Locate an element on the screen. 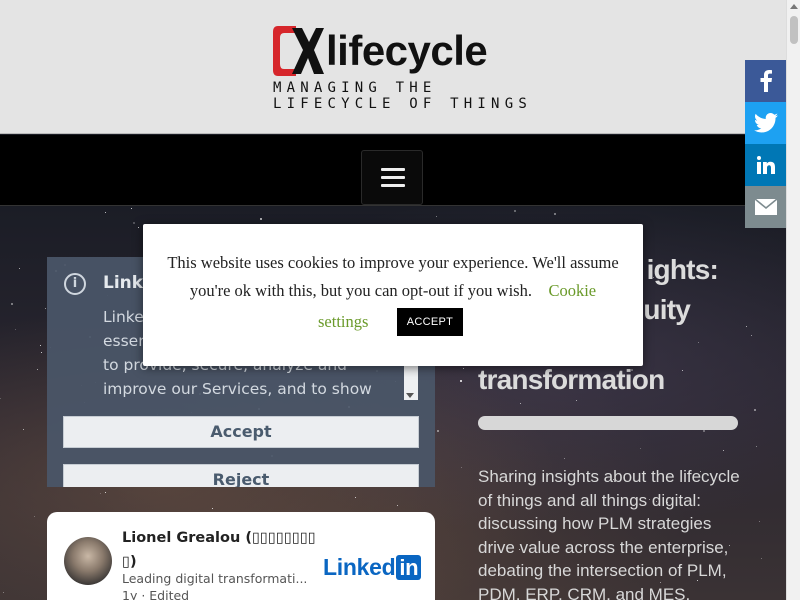 This screenshot has height=600, width=800. cookie-settings-link: Cookie is located at coordinates (572, 290).